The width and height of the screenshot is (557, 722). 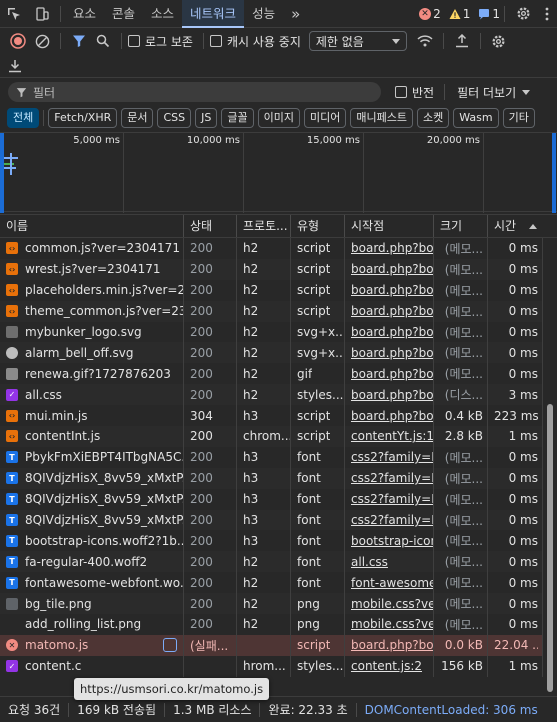 I want to click on more-filters-button: 필터 더보기, so click(x=486, y=92).